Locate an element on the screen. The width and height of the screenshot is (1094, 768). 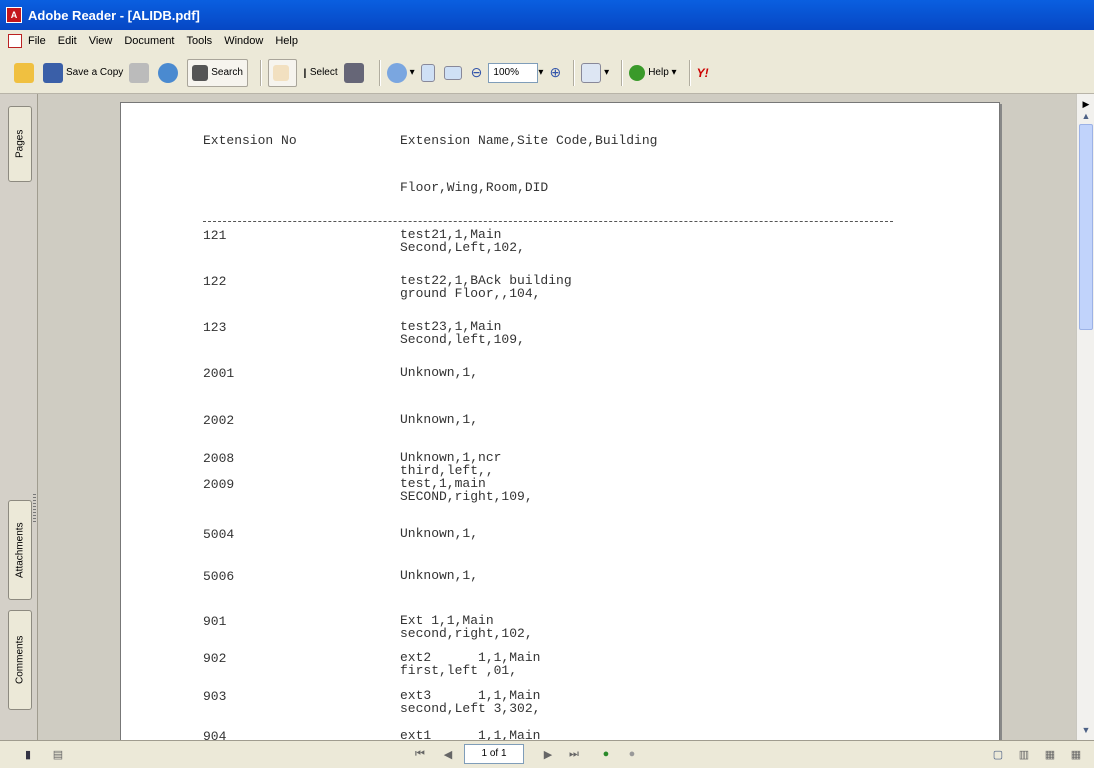
page-thumbnail-icon: ▤ is located at coordinates (58, 754).